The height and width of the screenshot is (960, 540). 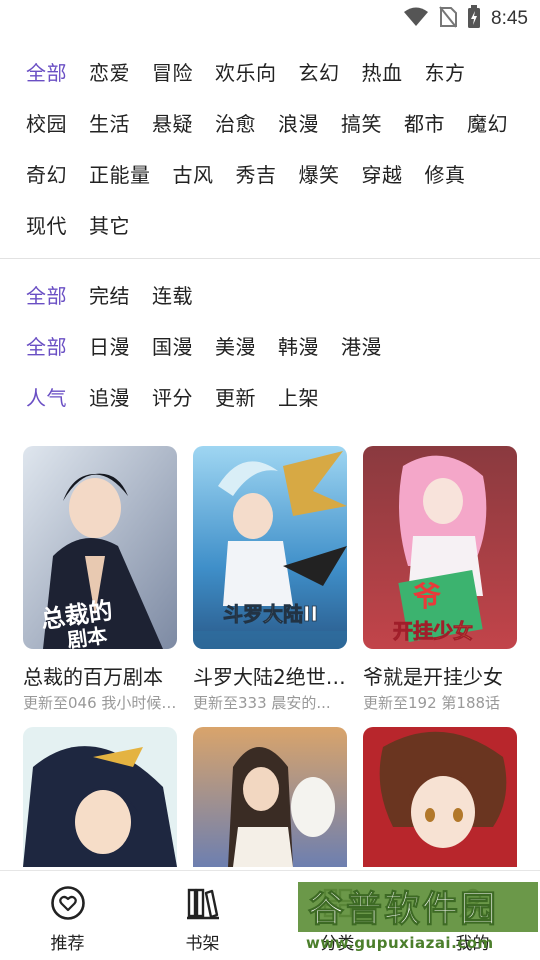 What do you see at coordinates (403, 909) in the screenshot?
I see `svg-text: 谷普软件园` at bounding box center [403, 909].